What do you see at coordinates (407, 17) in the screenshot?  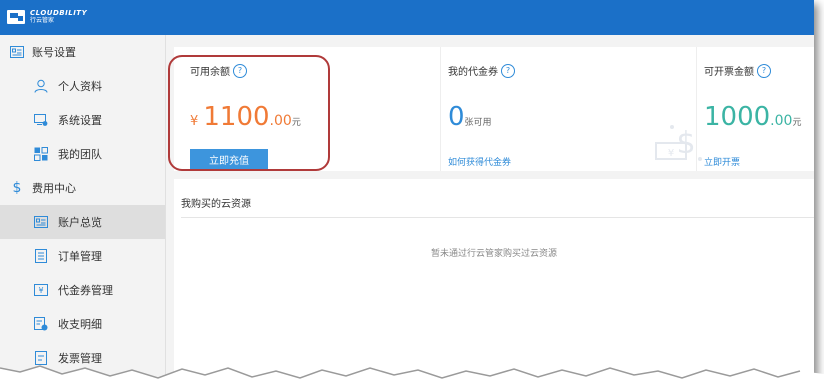 I see `top-header: CLOUDBILITY 行云管家` at bounding box center [407, 17].